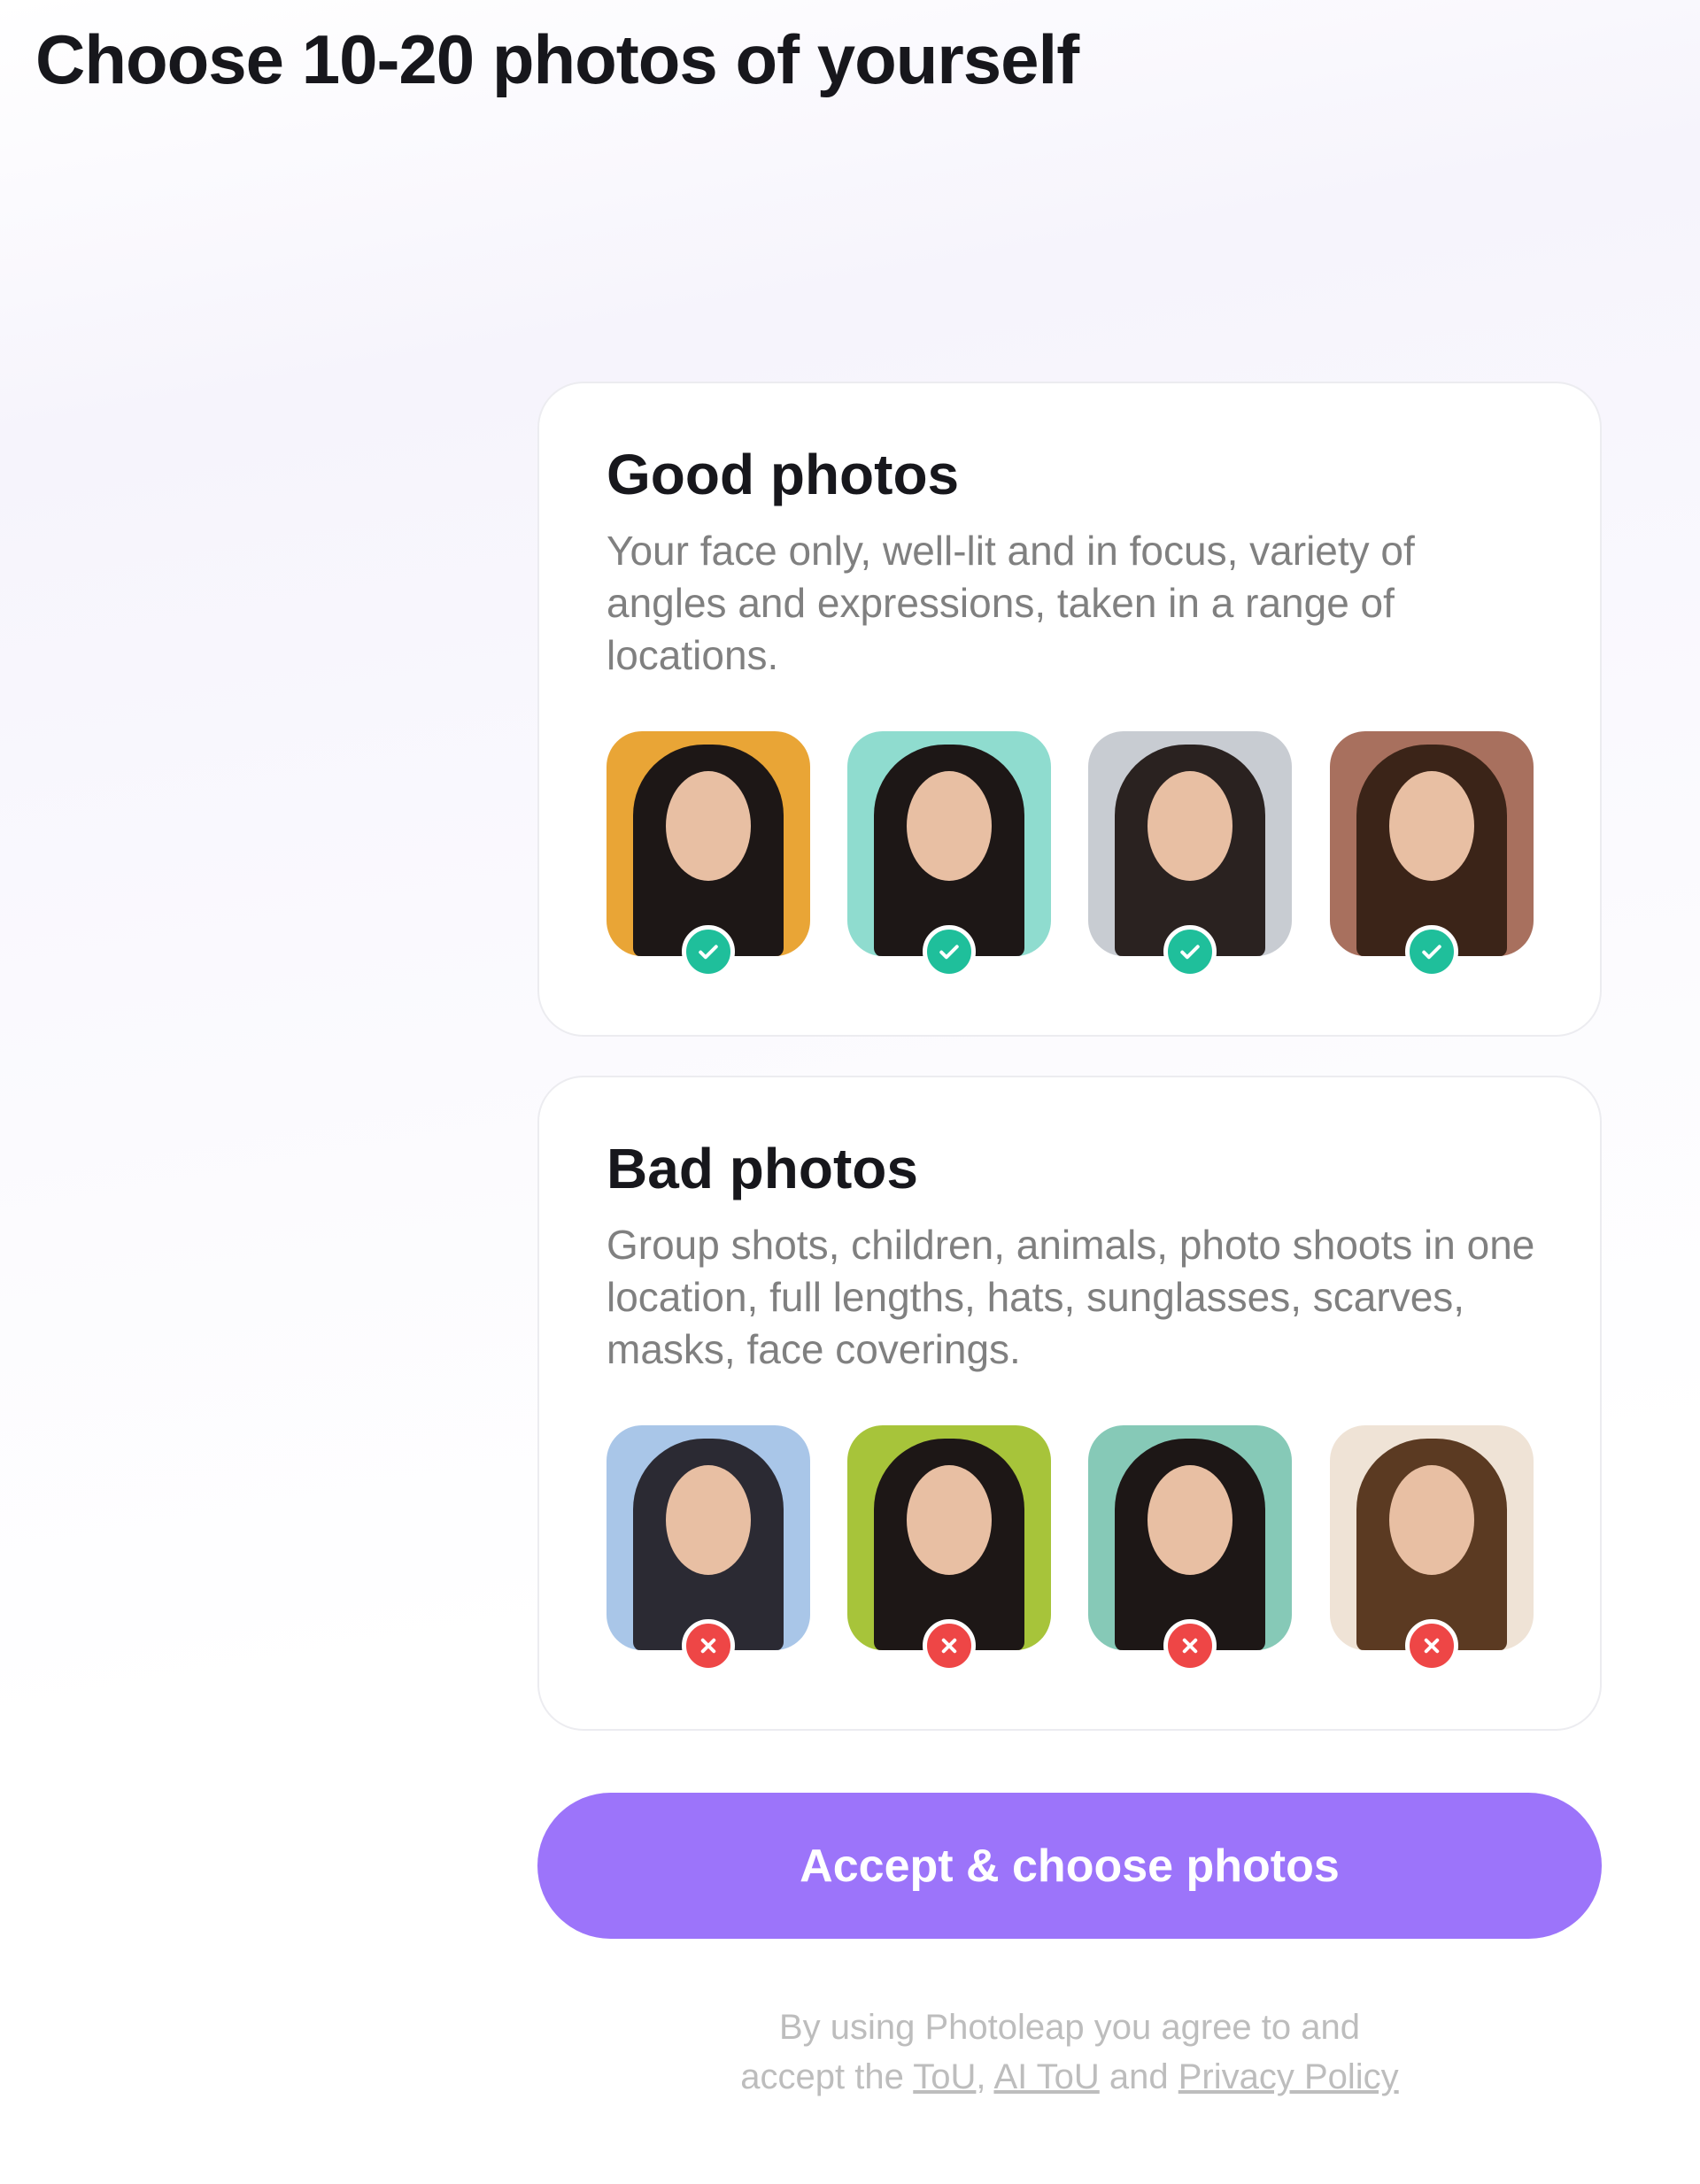  What do you see at coordinates (1069, 2027) in the screenshot?
I see `legal-line-1: By using Photoleap you agree to and` at bounding box center [1069, 2027].